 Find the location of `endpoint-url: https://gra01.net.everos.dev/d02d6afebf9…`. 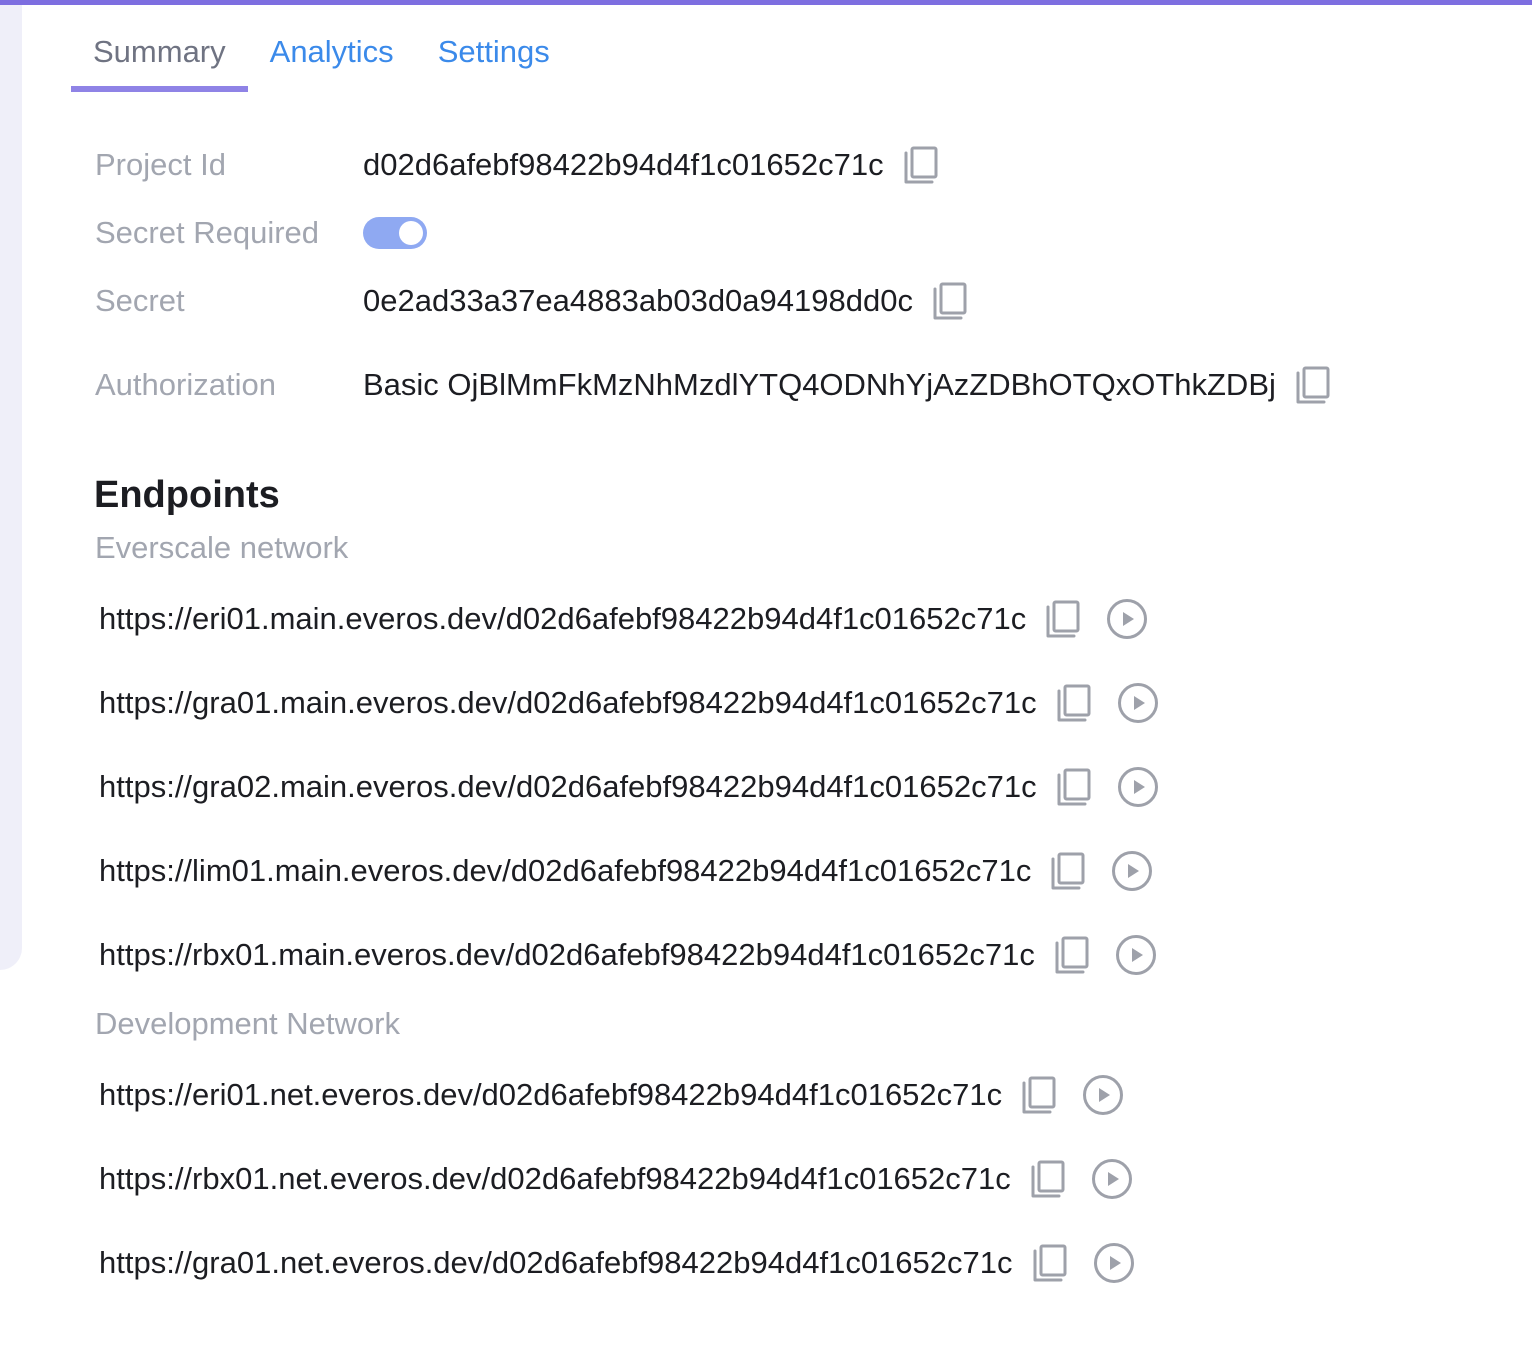

endpoint-url: https://gra01.net.everos.dev/d02d6afebf9… is located at coordinates (556, 1262).